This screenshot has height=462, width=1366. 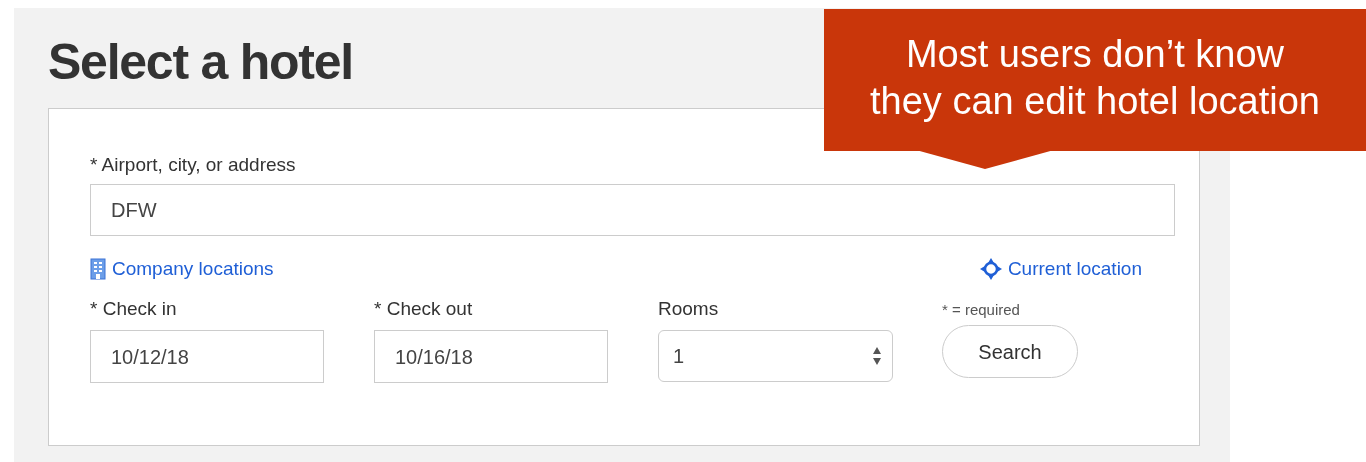 I want to click on date-field: 10/16/18, so click(x=491, y=356).